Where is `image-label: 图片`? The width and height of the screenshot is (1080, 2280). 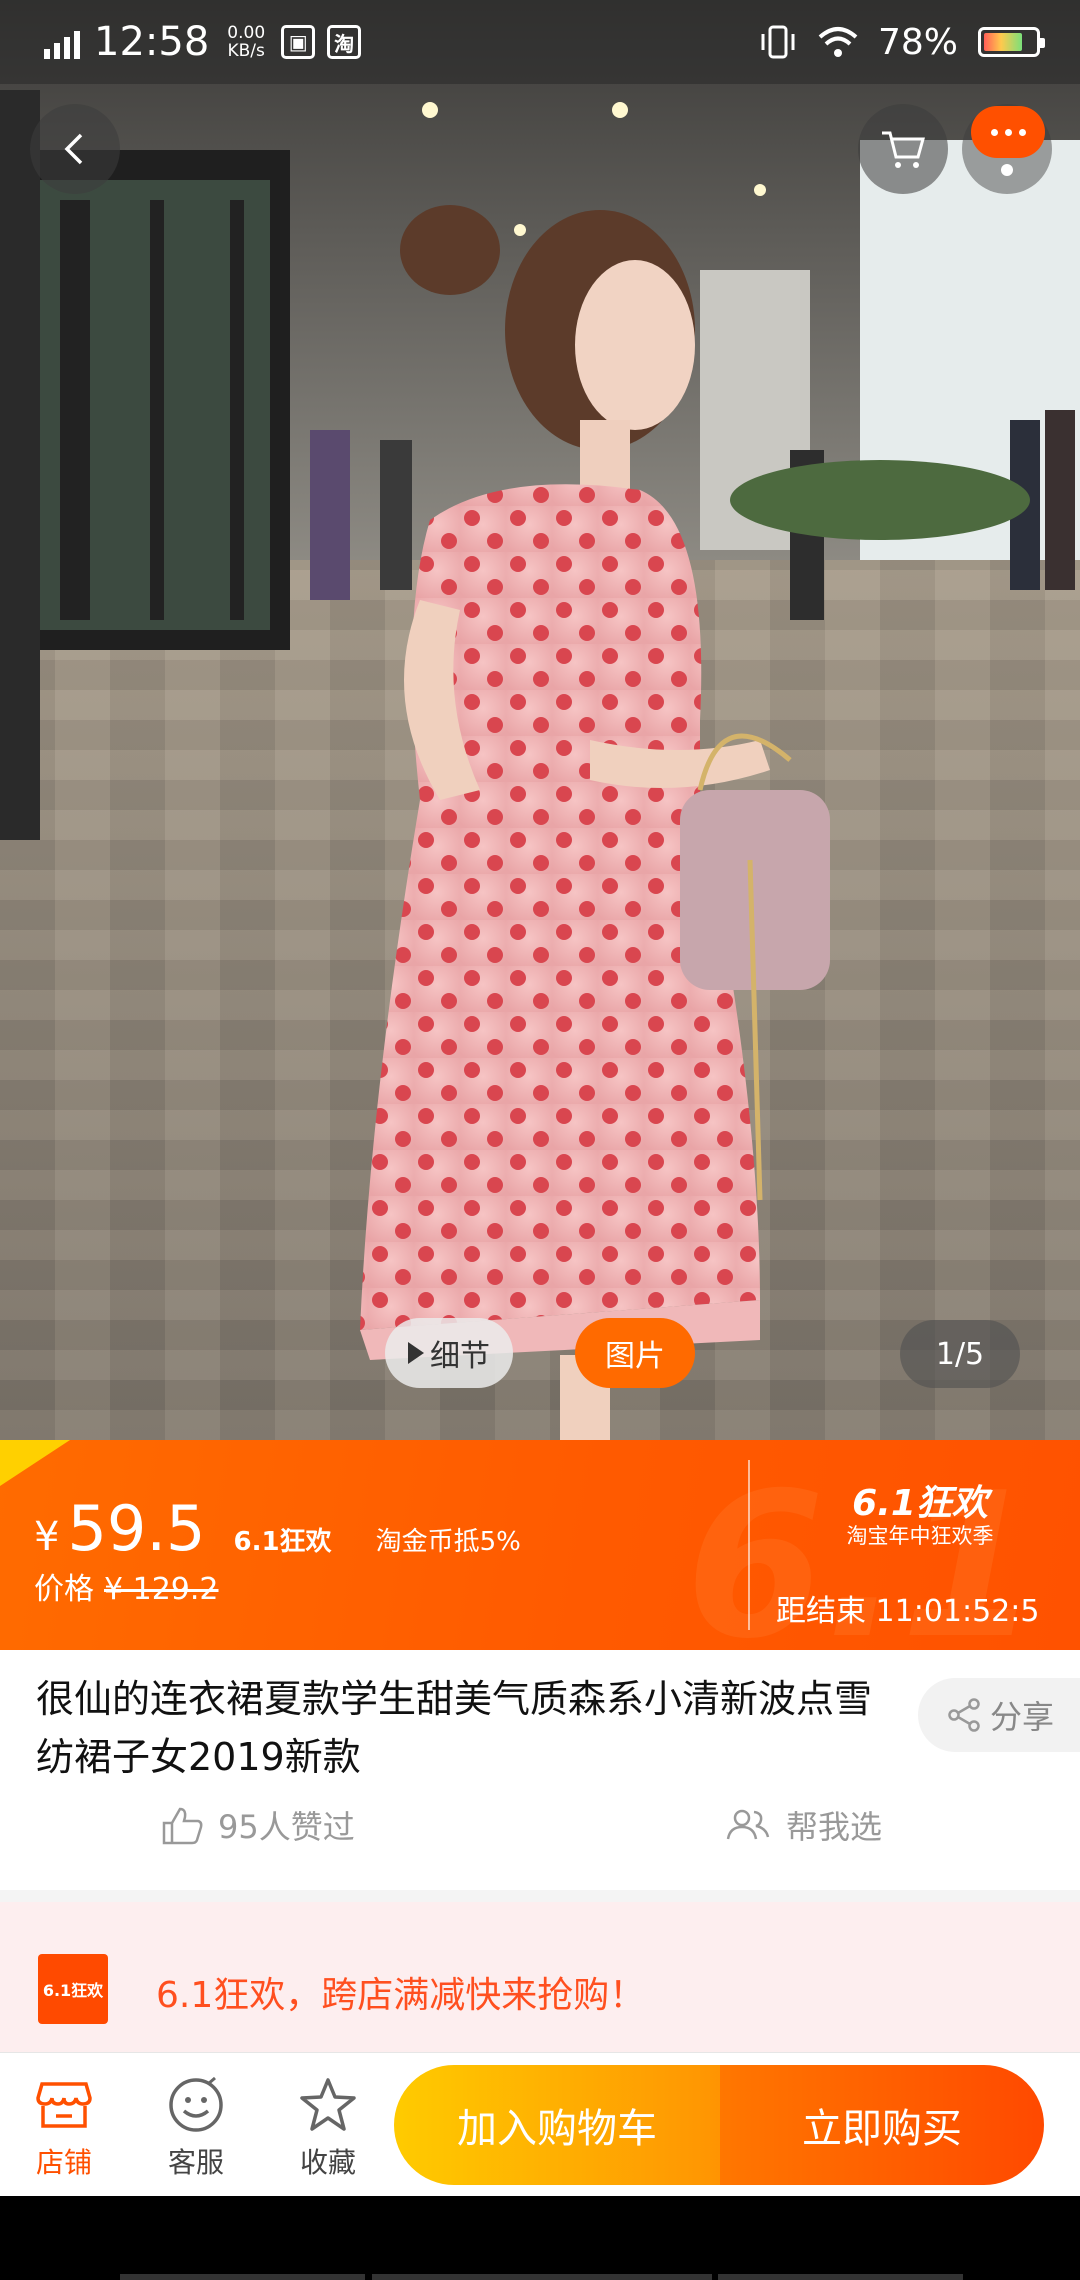
image-label: 图片 is located at coordinates (635, 1356).